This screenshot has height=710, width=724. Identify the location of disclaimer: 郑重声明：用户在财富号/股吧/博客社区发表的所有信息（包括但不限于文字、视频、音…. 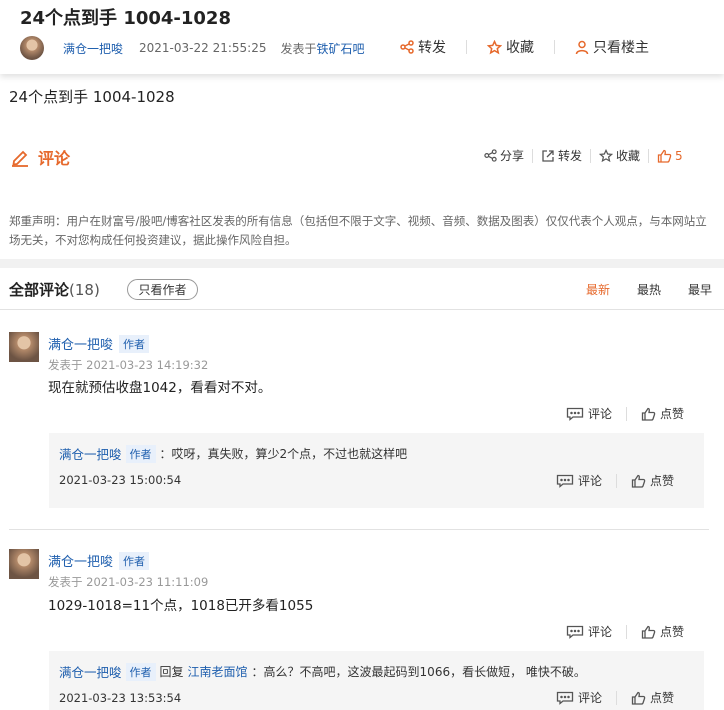
(358, 230).